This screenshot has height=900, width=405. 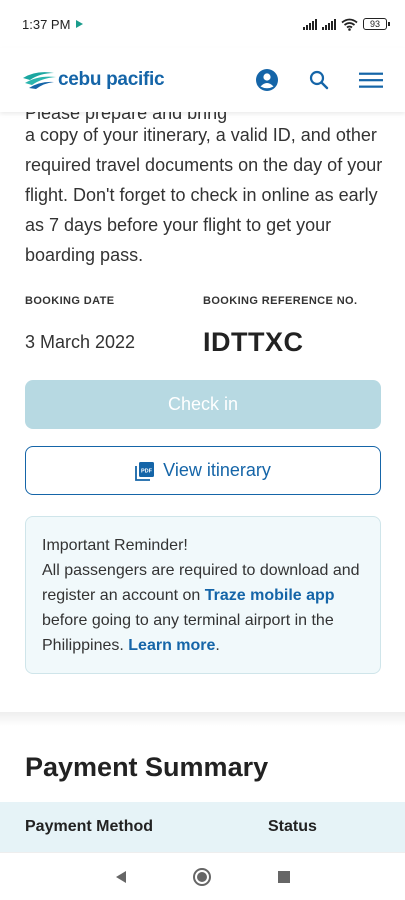 I want to click on search-icon, so click(x=319, y=80).